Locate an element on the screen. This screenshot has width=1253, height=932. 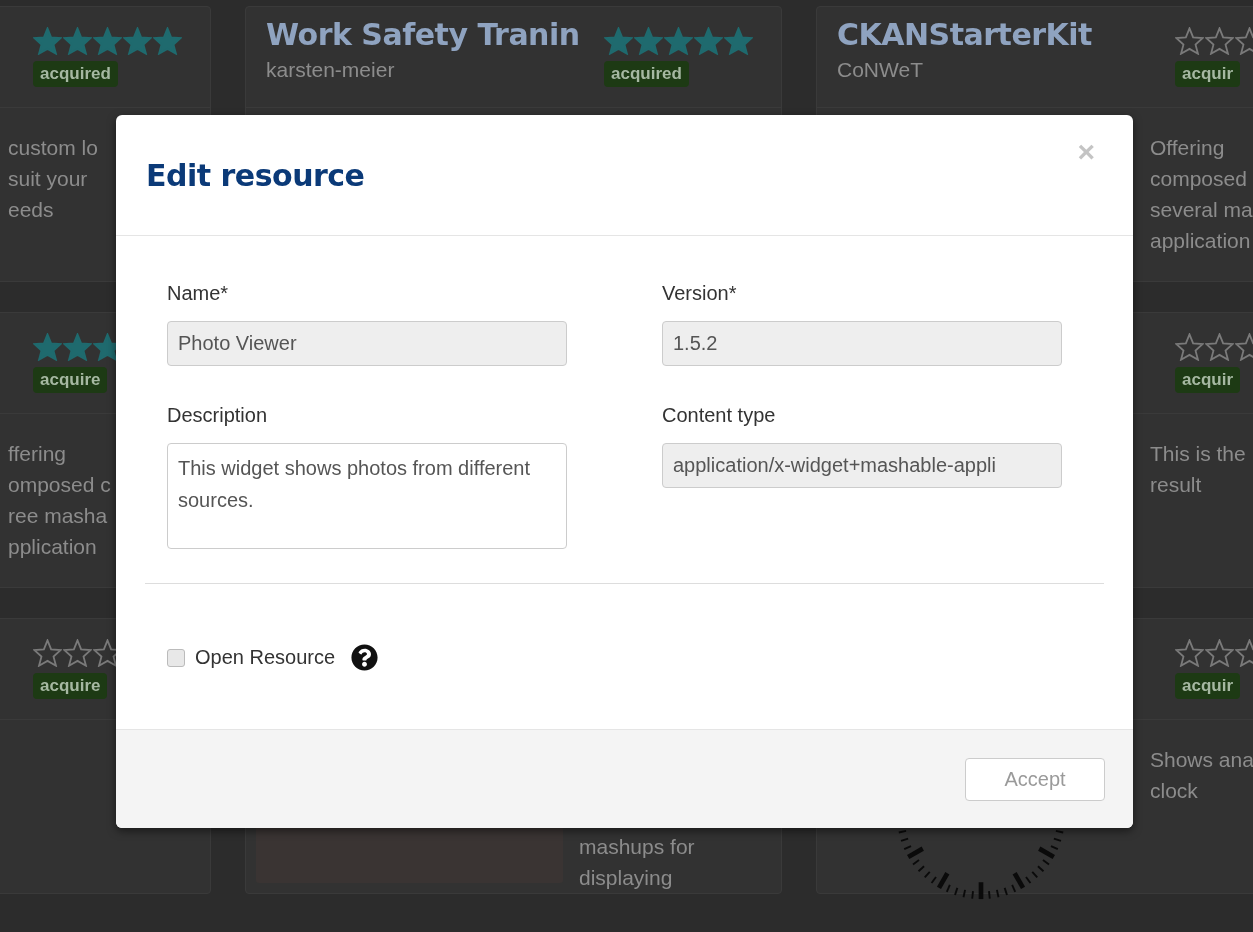
card-description: eeds is located at coordinates (31, 210).